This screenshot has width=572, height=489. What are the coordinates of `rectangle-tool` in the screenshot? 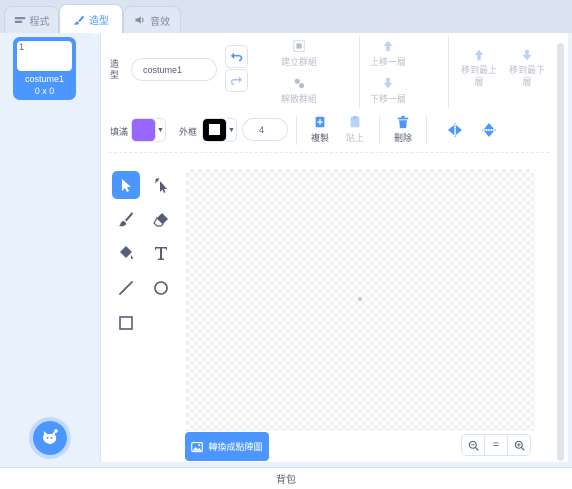 It's located at (126, 323).